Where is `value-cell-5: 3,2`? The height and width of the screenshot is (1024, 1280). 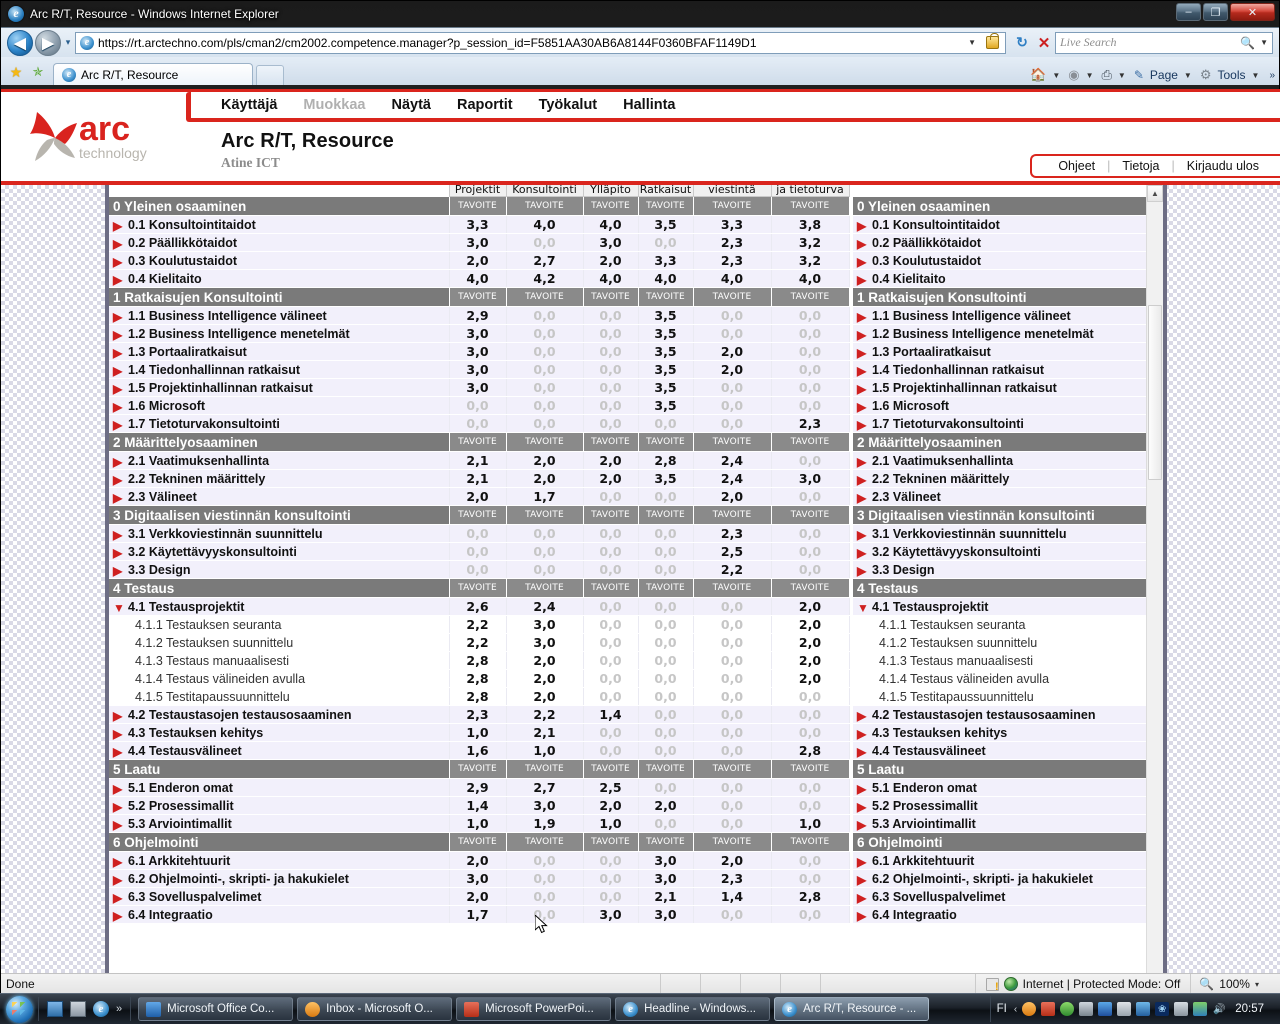 value-cell-5: 3,2 is located at coordinates (810, 260).